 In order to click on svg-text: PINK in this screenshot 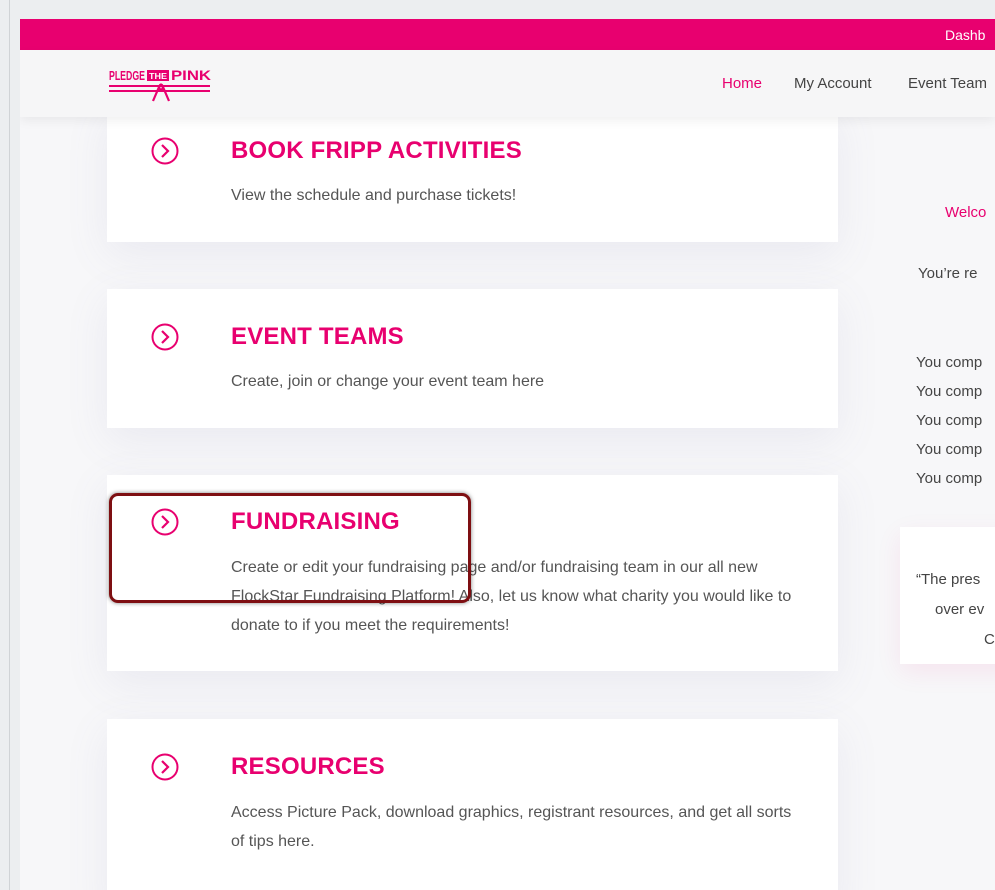, I will do `click(191, 75)`.